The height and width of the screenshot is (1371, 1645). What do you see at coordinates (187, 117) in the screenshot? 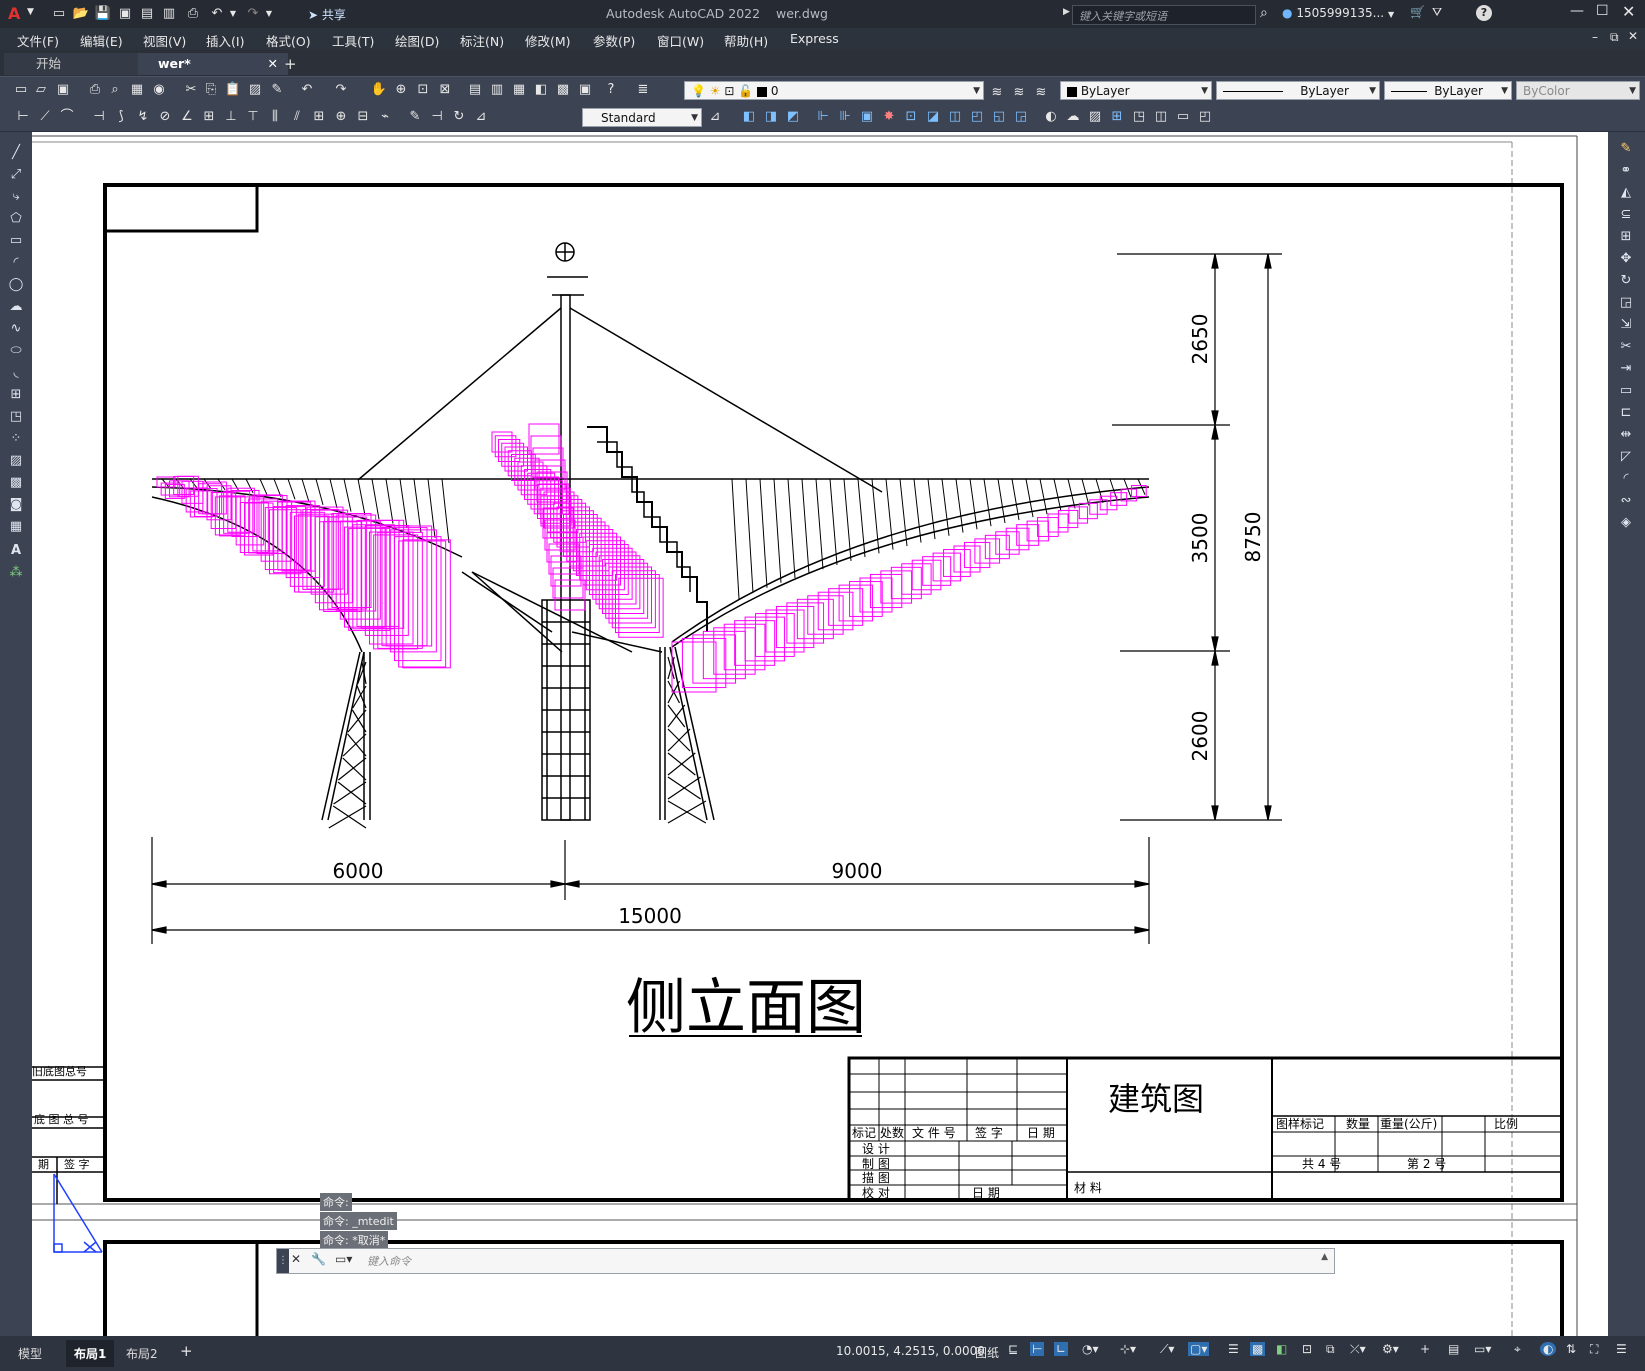
I see `dim-angular-icon: ∠` at bounding box center [187, 117].